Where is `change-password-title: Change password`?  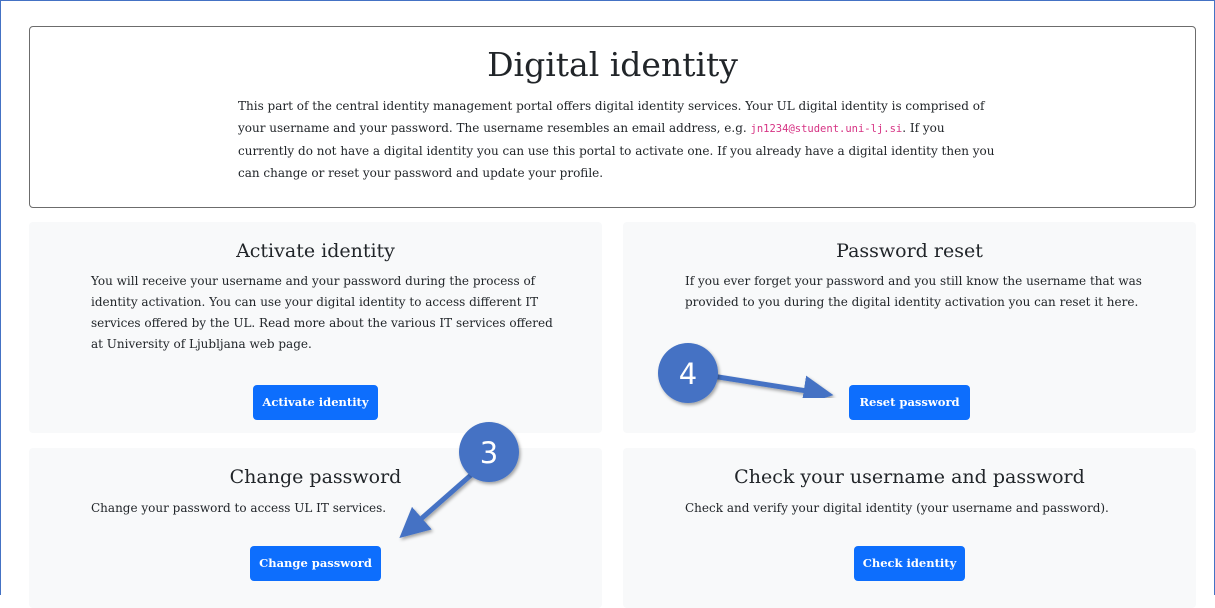 change-password-title: Change password is located at coordinates (315, 477).